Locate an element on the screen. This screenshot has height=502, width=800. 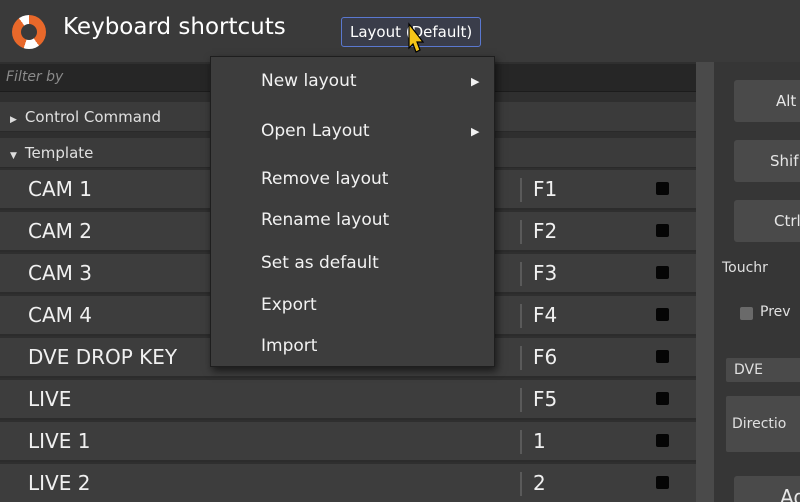
add-button: Ad is located at coordinates (767, 489).